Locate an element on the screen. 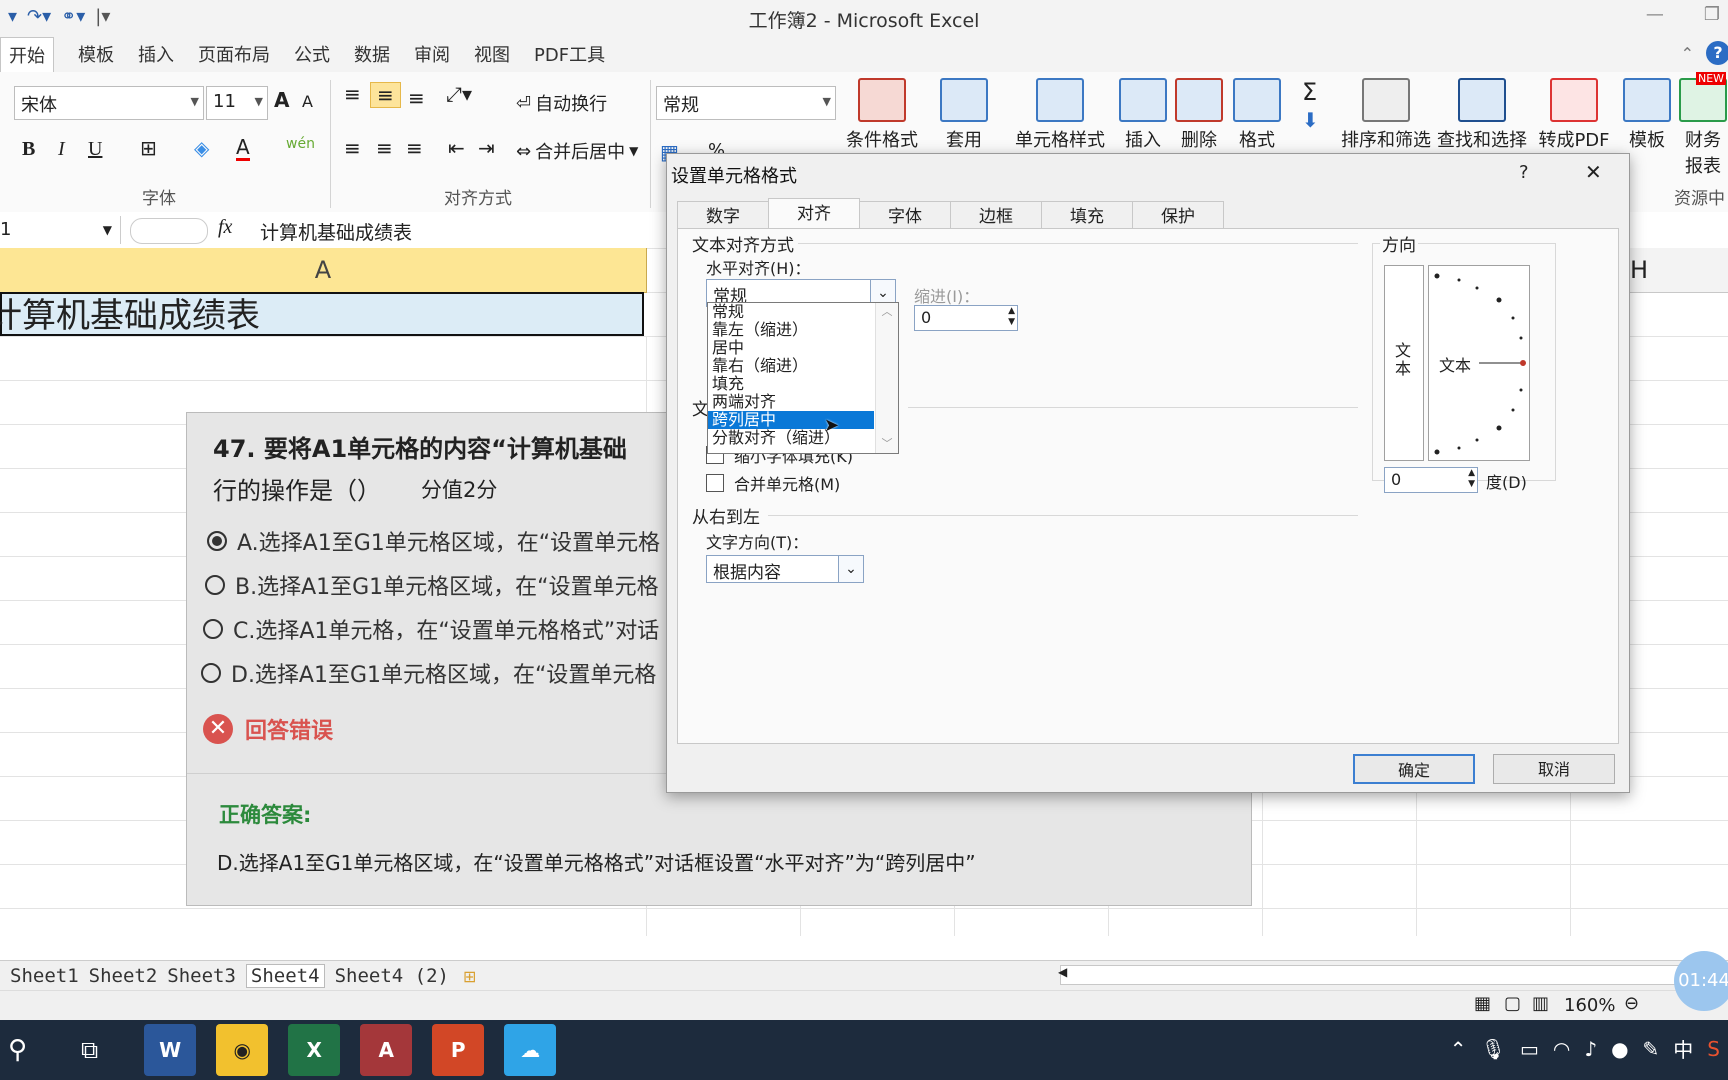 The height and width of the screenshot is (1080, 1728). font-color-button: A is located at coordinates (243, 148).